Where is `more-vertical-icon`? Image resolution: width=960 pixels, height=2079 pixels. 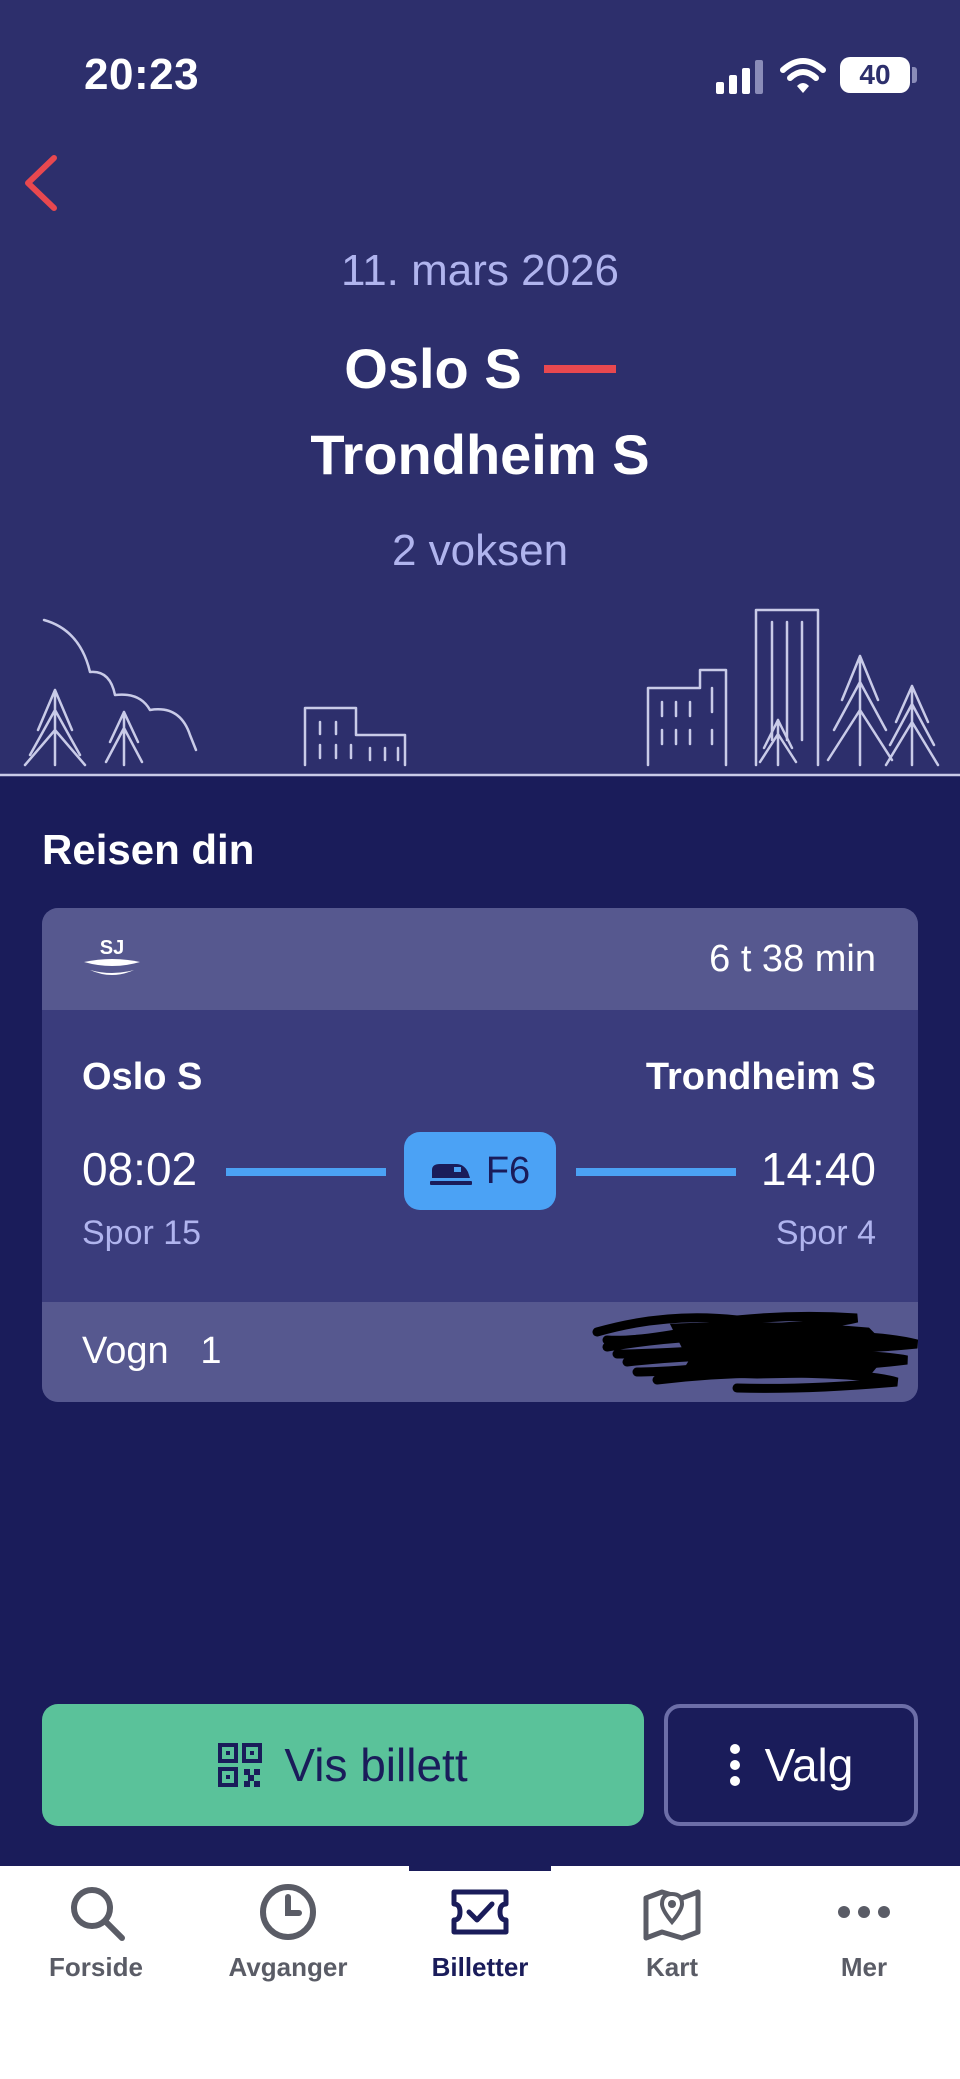 more-vertical-icon is located at coordinates (734, 1765).